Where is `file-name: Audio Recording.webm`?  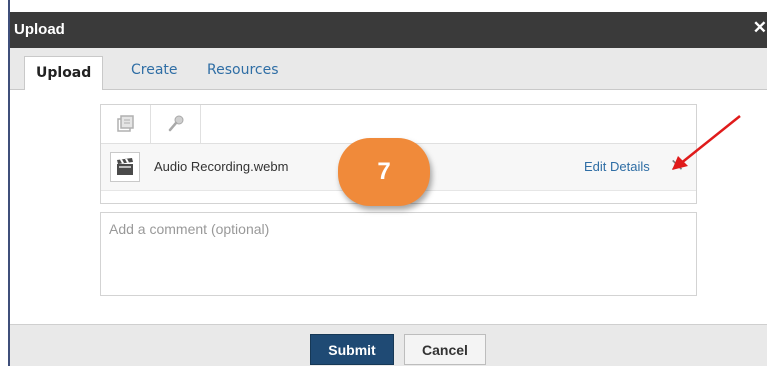
file-name: Audio Recording.webm is located at coordinates (221, 166).